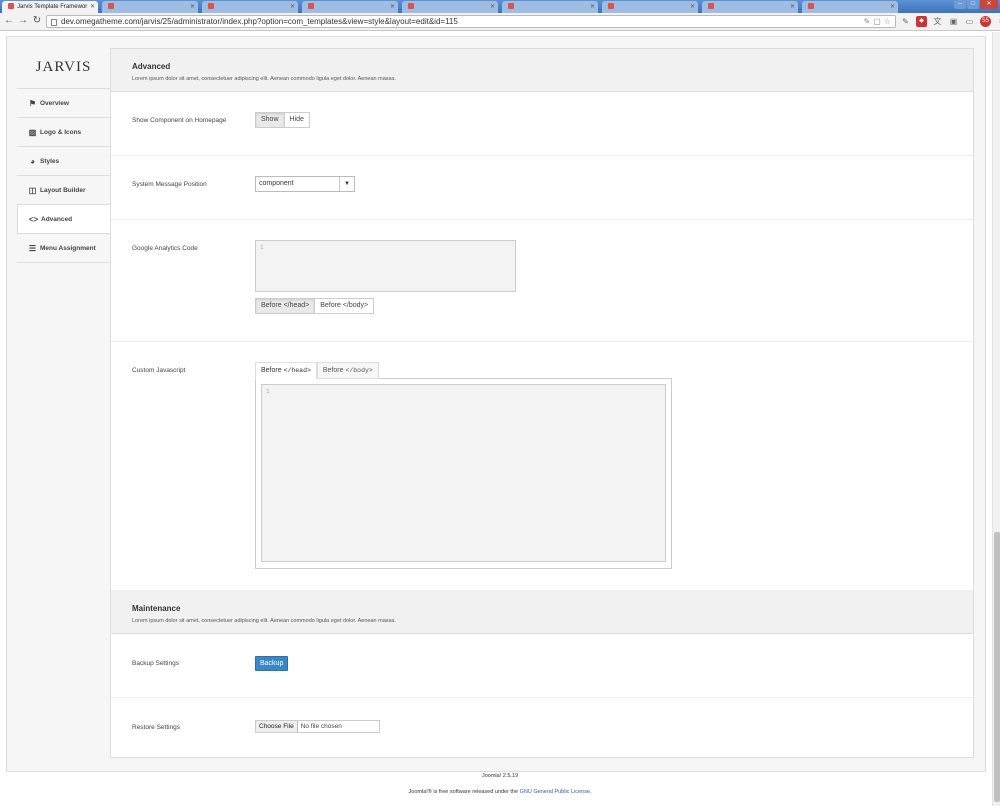 The width and height of the screenshot is (1000, 806). I want to click on row-system-message: System Message Position component ▼, so click(542, 188).